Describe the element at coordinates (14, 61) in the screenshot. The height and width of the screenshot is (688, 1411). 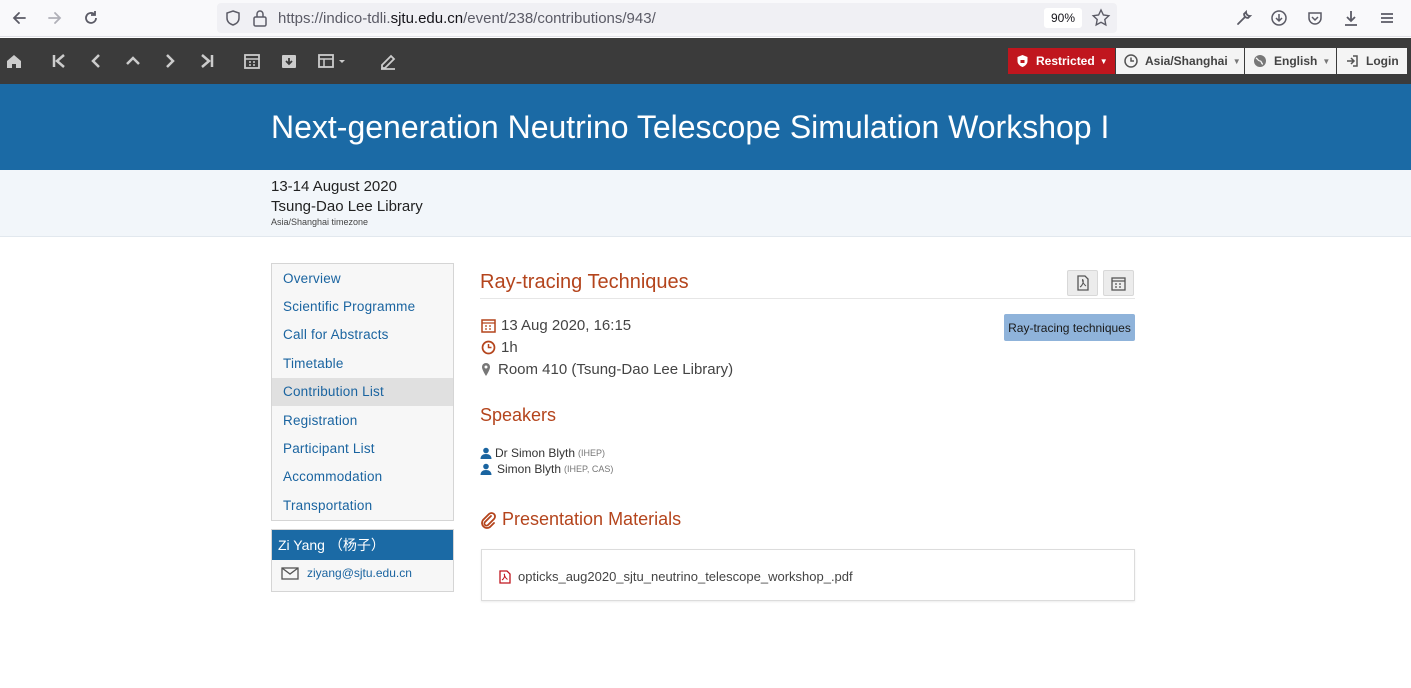
I see `home-icon` at that location.